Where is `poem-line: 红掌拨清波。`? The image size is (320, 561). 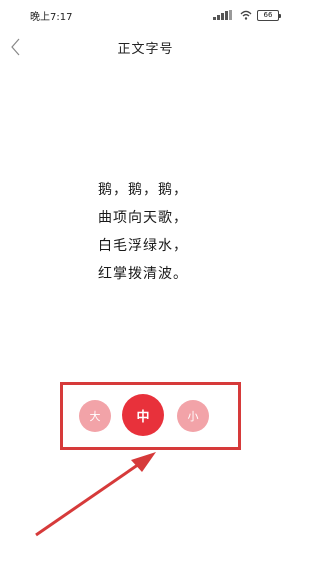
poem-line: 红掌拨清波。 is located at coordinates (143, 274).